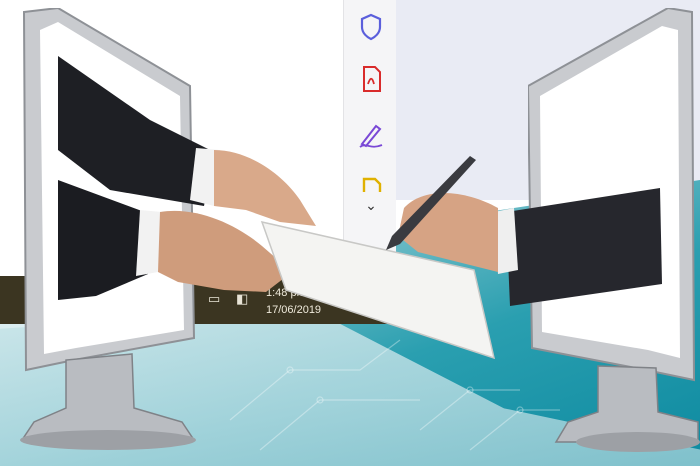 This screenshot has height=466, width=700. What do you see at coordinates (584, 247) in the screenshot?
I see `right-sleeve` at bounding box center [584, 247].